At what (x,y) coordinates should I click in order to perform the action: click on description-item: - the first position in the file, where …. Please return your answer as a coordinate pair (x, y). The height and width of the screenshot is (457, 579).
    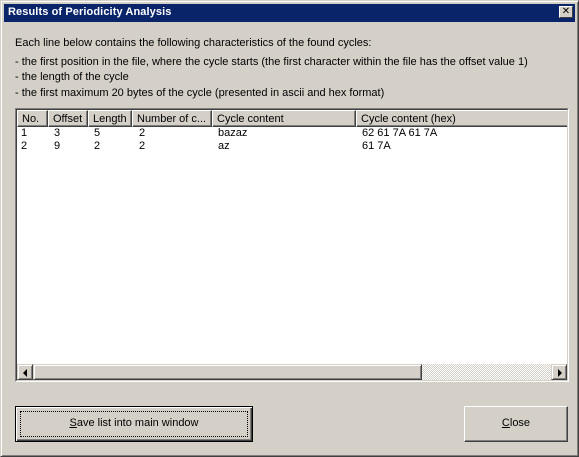
    Looking at the image, I should click on (271, 62).